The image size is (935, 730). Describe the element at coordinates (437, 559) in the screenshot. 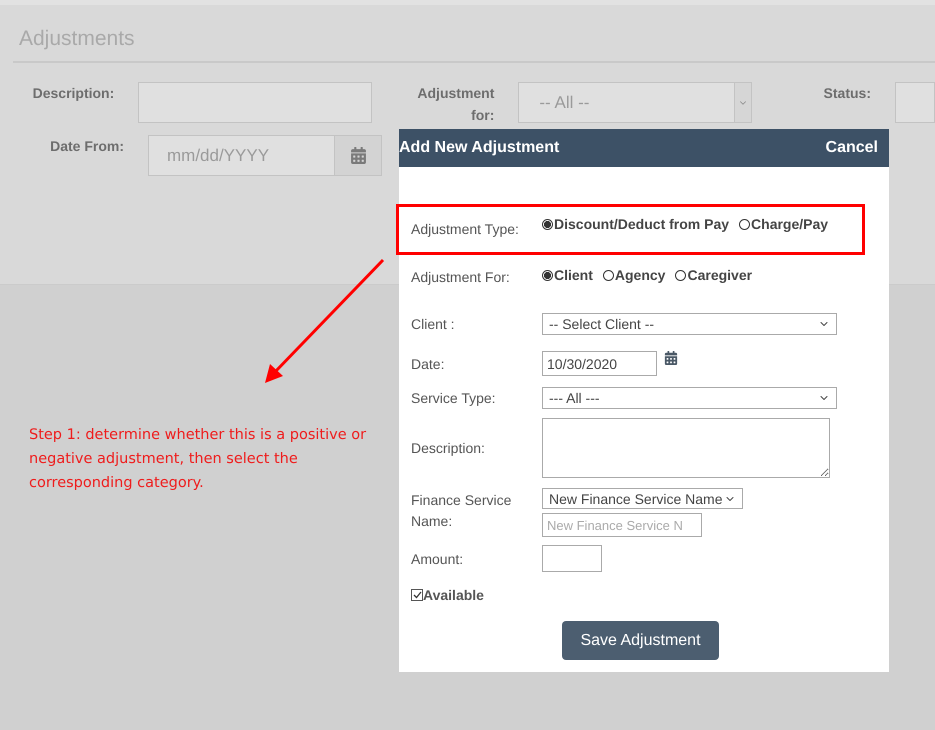

I see `field-label: Amount:` at that location.